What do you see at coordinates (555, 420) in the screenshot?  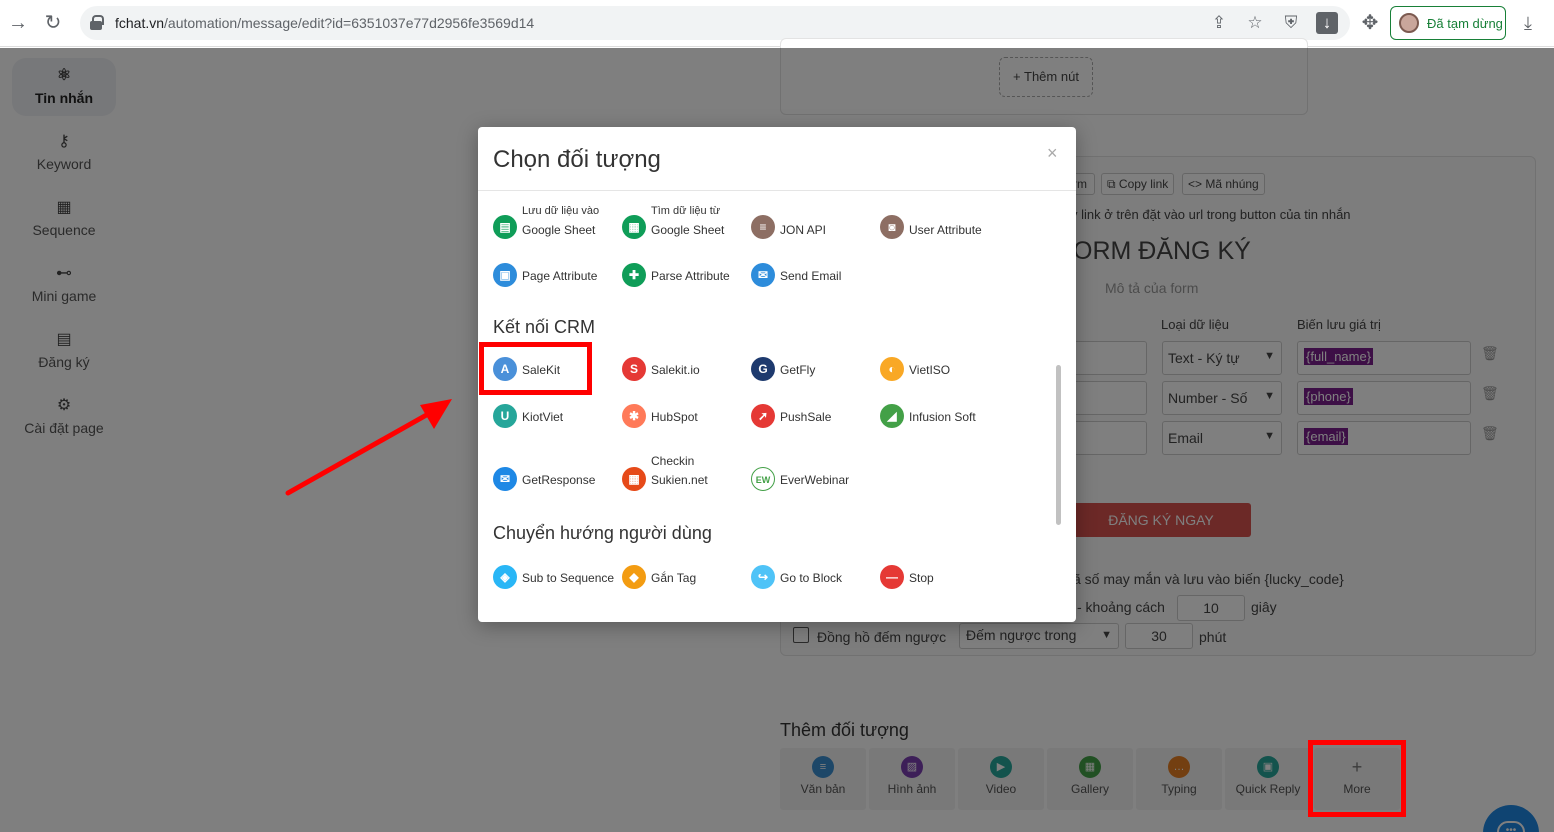 I see `item-kiotviet: U KiotViet` at bounding box center [555, 420].